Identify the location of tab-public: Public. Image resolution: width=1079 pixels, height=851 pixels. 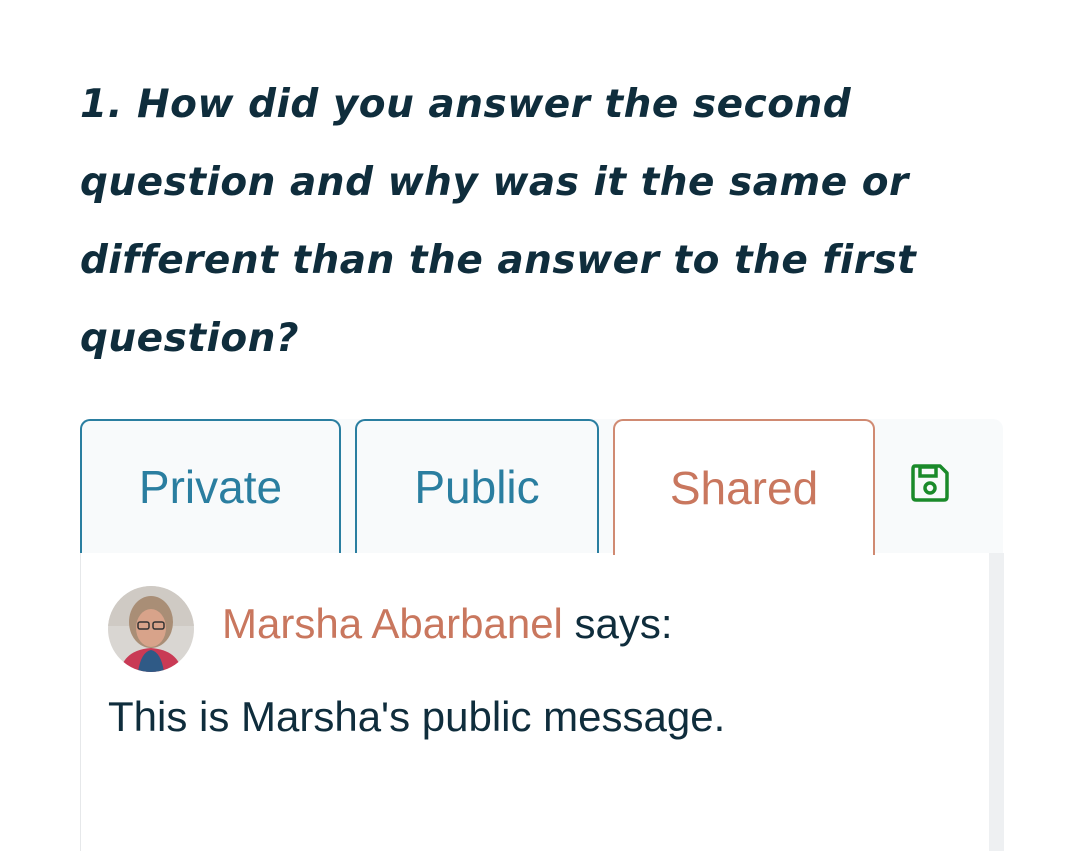
(477, 486).